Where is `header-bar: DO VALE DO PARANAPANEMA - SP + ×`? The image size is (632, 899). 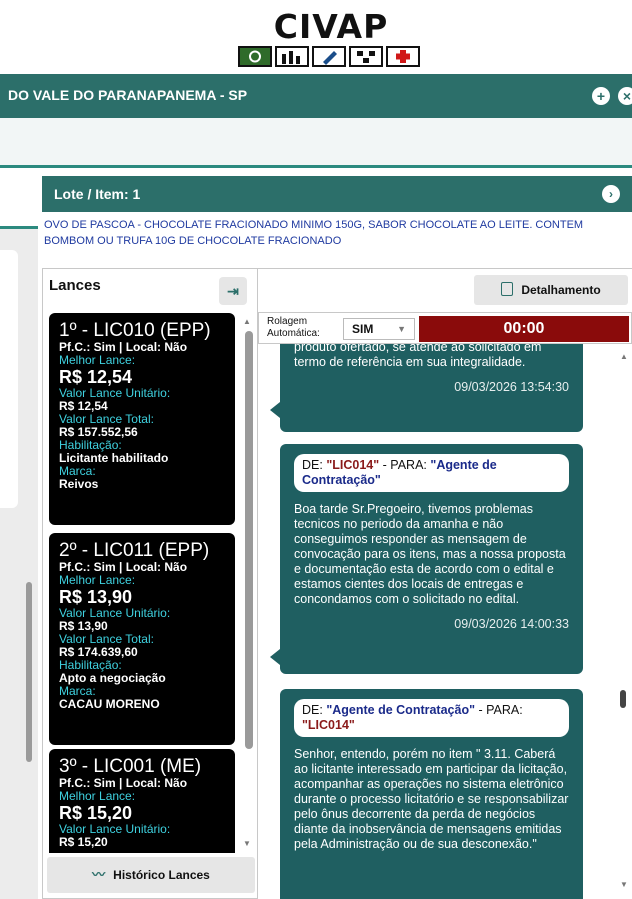 header-bar: DO VALE DO PARANAPANEMA - SP + × is located at coordinates (316, 96).